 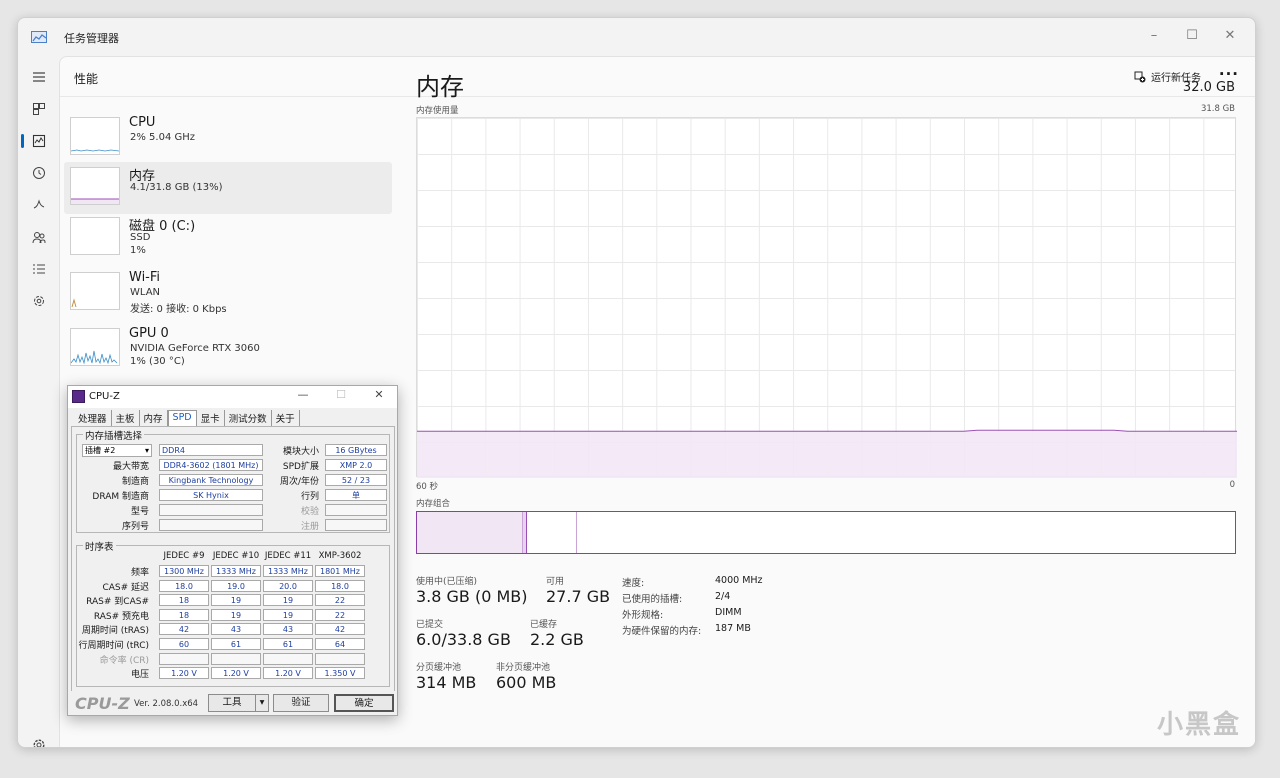 I want to click on spd-ext-field: XMP 2.0, so click(x=356, y=465).